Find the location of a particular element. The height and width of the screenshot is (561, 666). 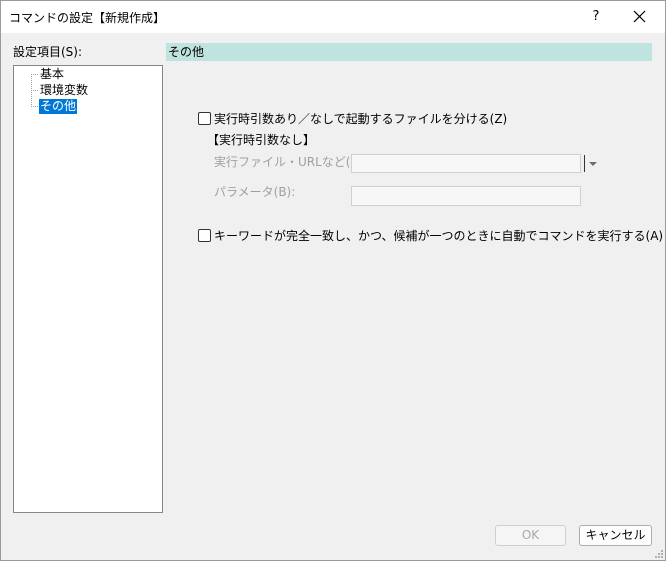

split-files-checkbox is located at coordinates (204, 118).